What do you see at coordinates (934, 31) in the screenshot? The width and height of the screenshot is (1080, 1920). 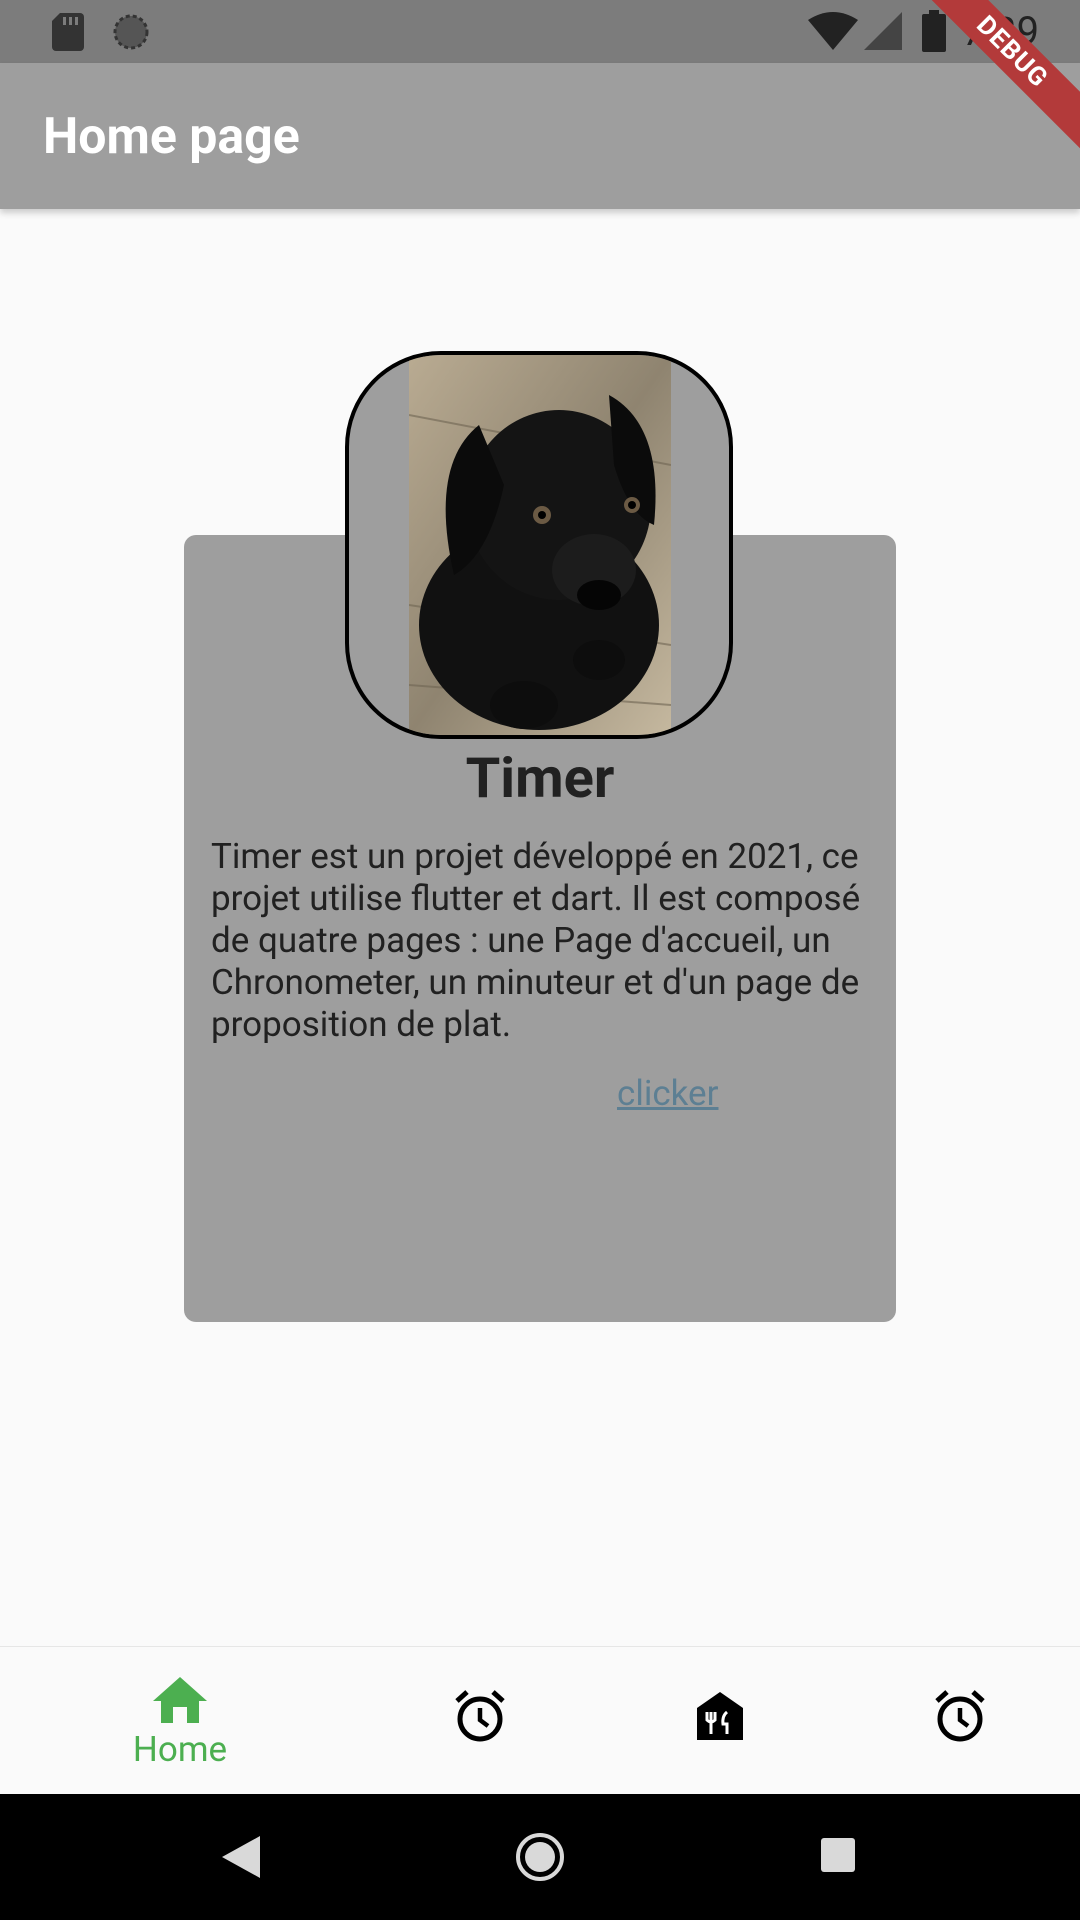 I see `battery-icon` at bounding box center [934, 31].